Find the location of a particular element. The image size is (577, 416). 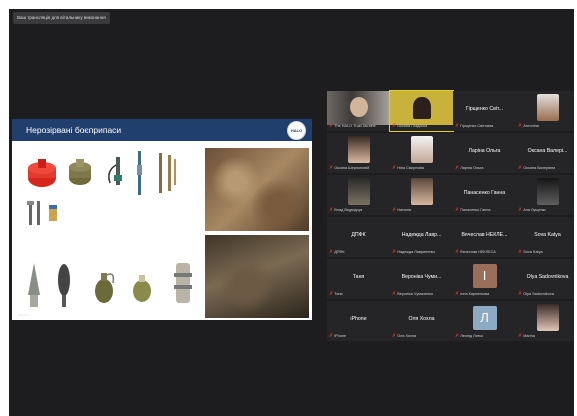

participant-name-label: ✗ Вячеслав НЕКЛЕСА is located at coordinates (475, 252).